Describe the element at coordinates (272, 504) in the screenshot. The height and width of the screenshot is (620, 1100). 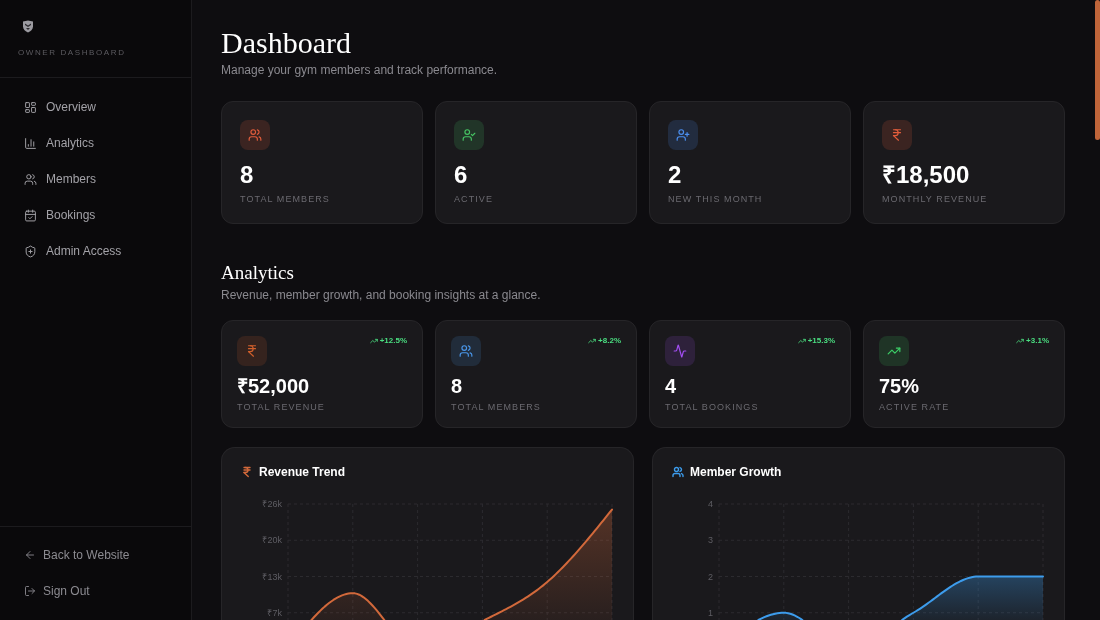
I see `y-axis-label: ₹26k` at that location.